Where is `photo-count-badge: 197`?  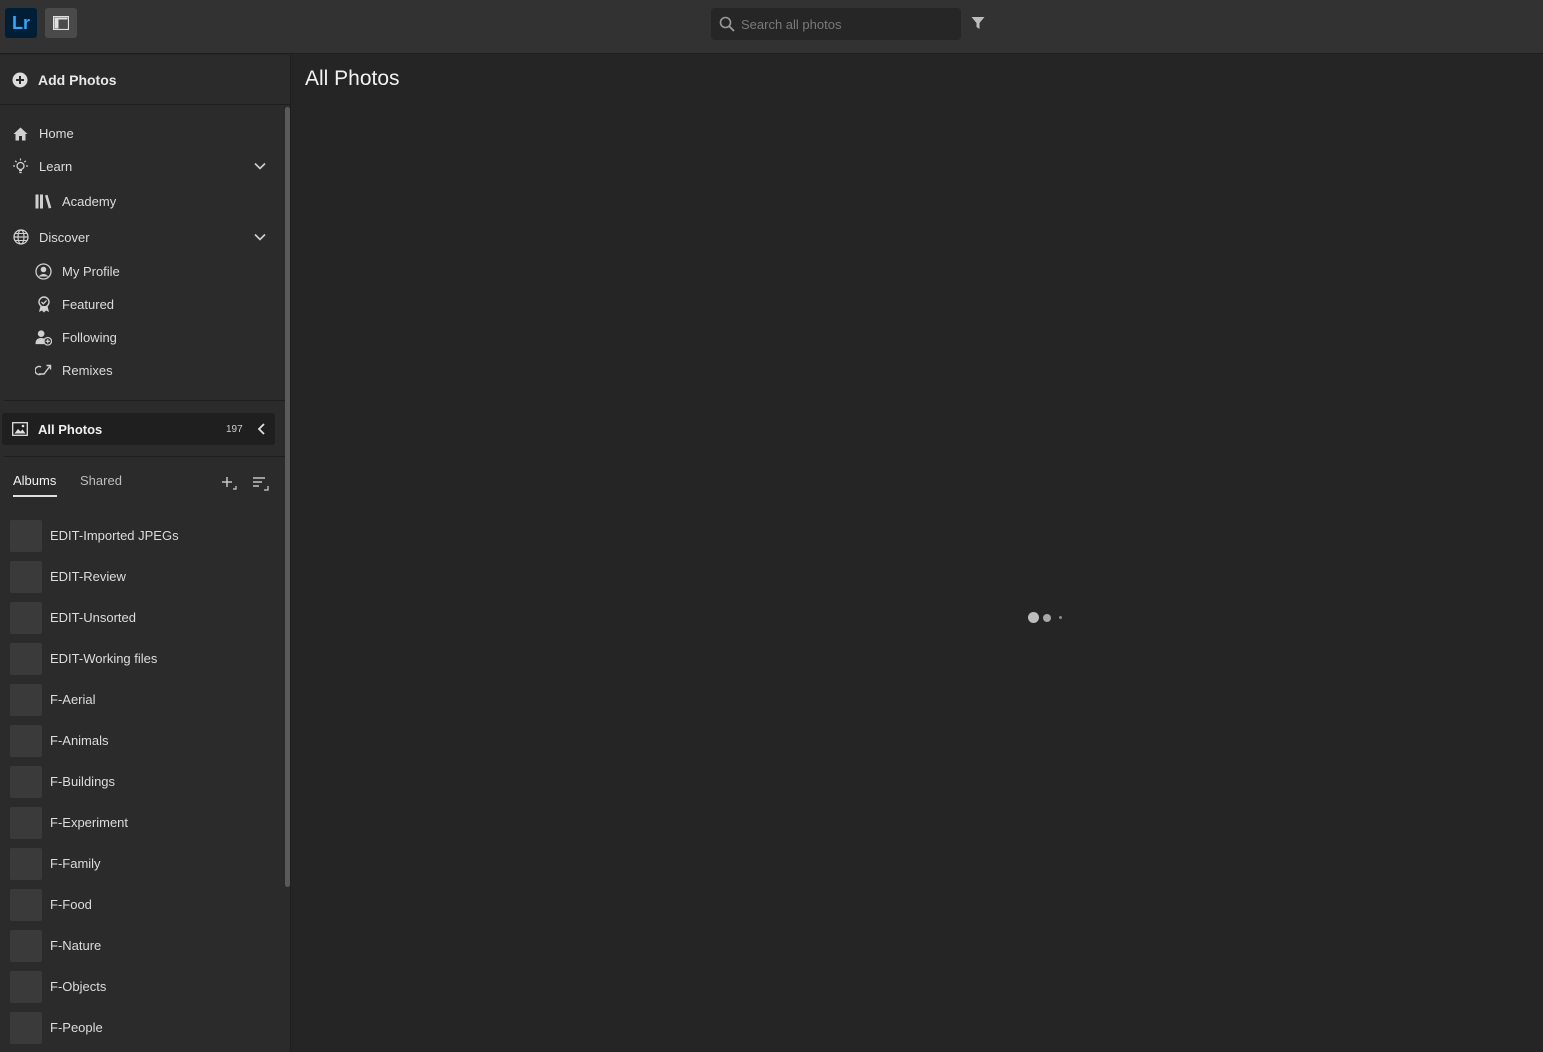 photo-count-badge: 197 is located at coordinates (234, 429).